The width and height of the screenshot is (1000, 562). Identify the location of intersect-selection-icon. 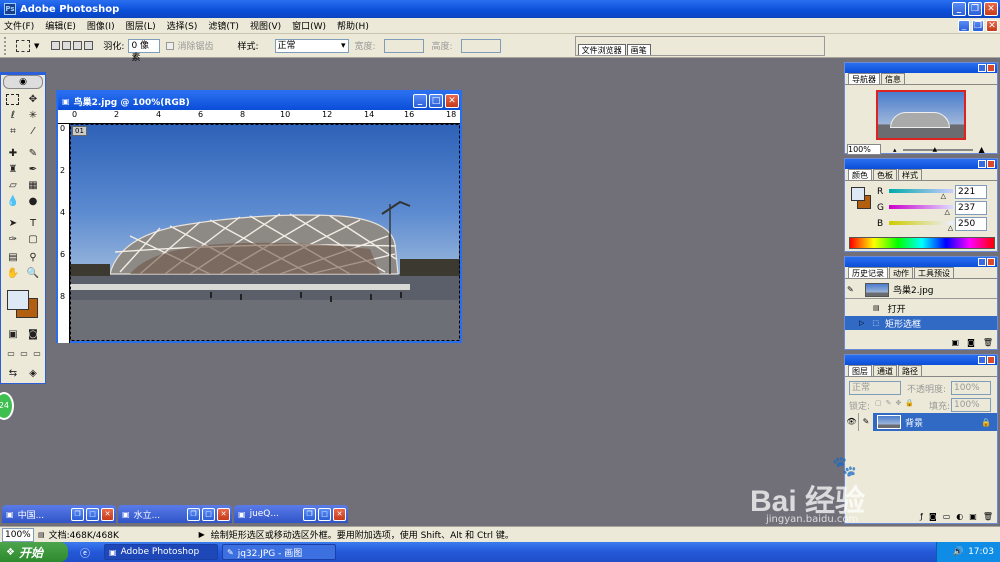
(89, 45).